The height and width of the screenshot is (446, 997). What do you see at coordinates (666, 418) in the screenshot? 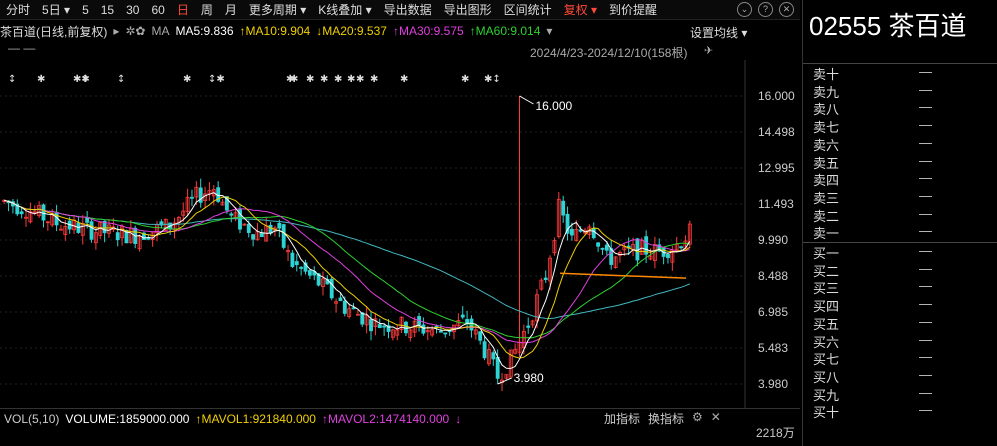
I see `change-indicator-button: 换指标` at bounding box center [666, 418].